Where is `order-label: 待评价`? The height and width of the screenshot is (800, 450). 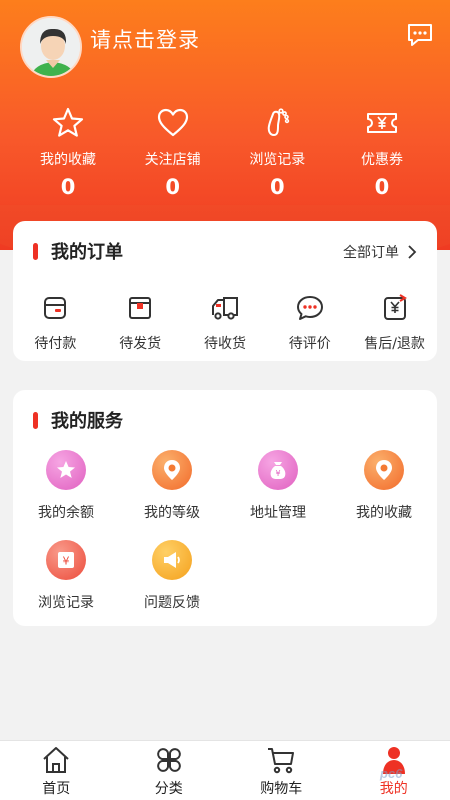
order-label: 待评价 is located at coordinates (309, 344).